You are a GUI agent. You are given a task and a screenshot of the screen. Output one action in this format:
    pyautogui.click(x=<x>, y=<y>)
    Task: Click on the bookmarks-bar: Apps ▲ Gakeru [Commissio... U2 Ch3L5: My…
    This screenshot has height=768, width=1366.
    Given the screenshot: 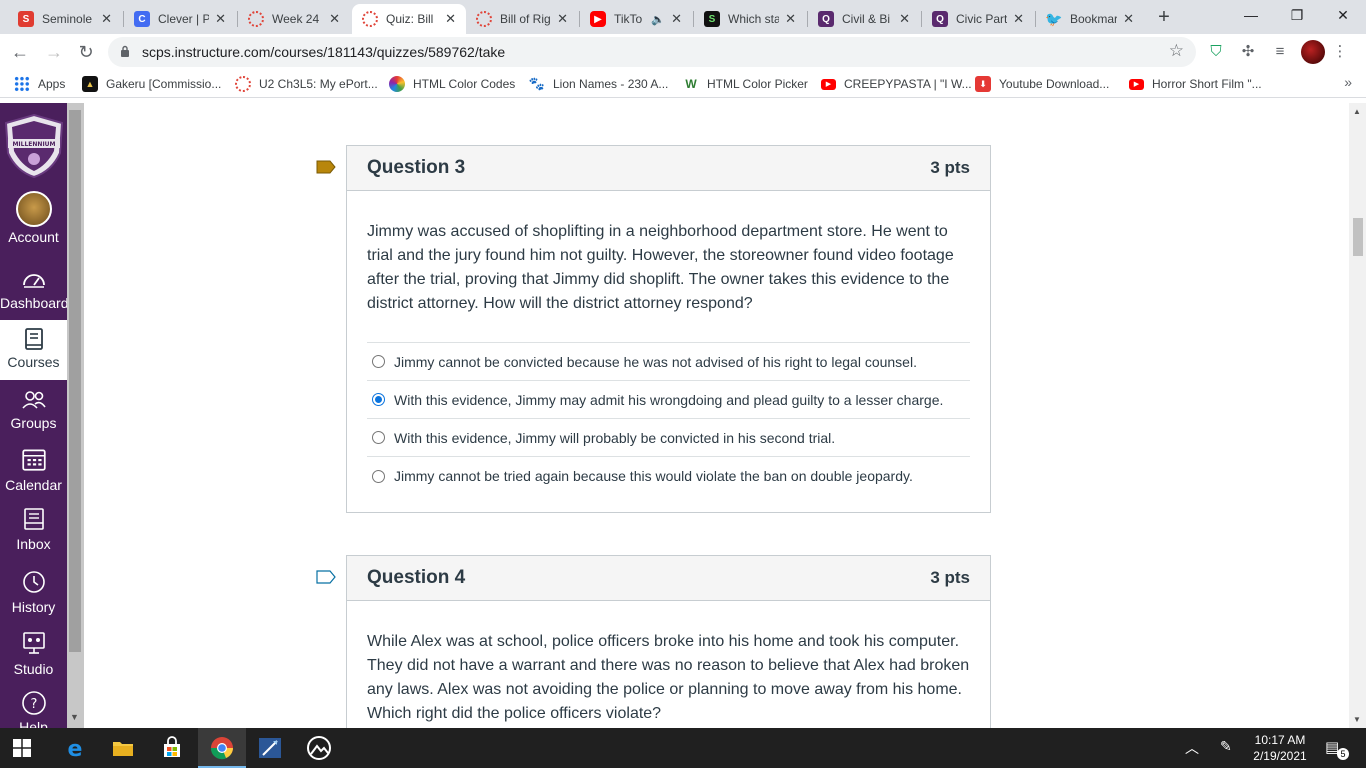 What is the action you would take?
    pyautogui.click(x=683, y=84)
    